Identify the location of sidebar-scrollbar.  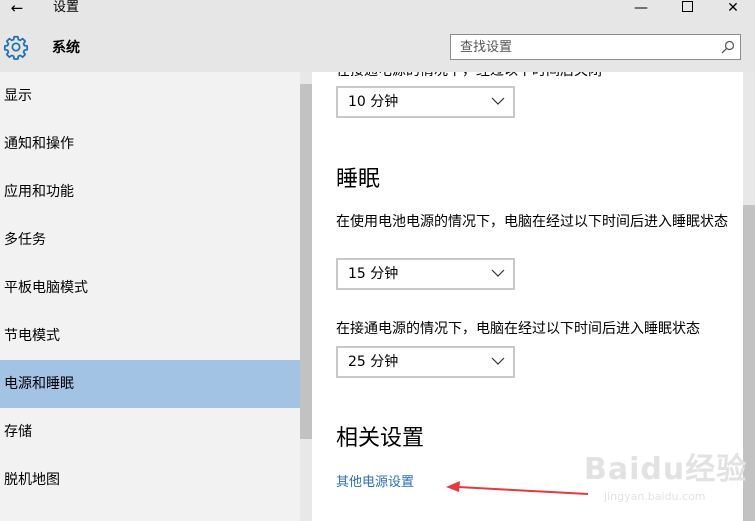
(306, 296).